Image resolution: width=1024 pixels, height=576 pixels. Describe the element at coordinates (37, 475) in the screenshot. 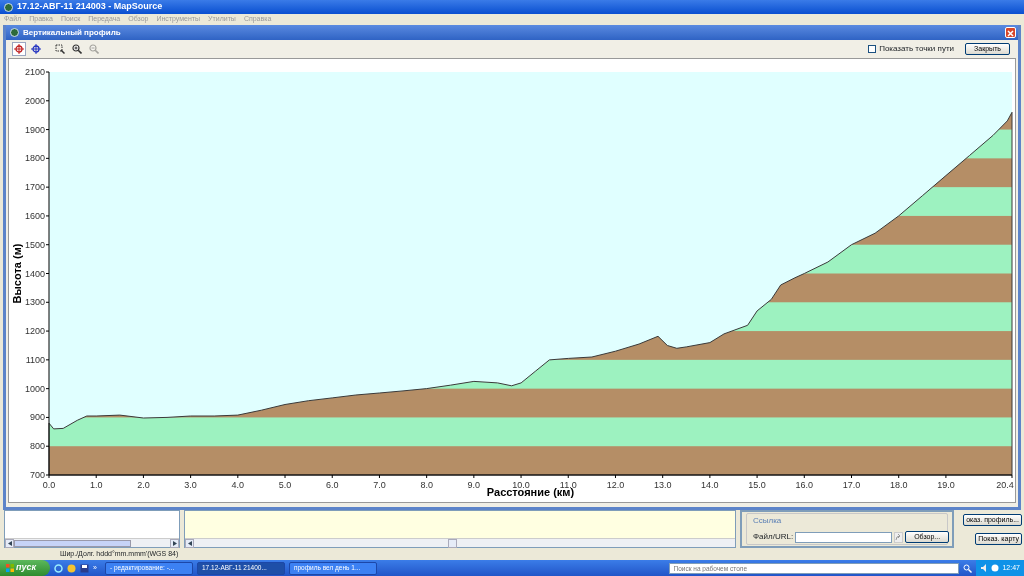

I see `y-tick-label: 700` at that location.